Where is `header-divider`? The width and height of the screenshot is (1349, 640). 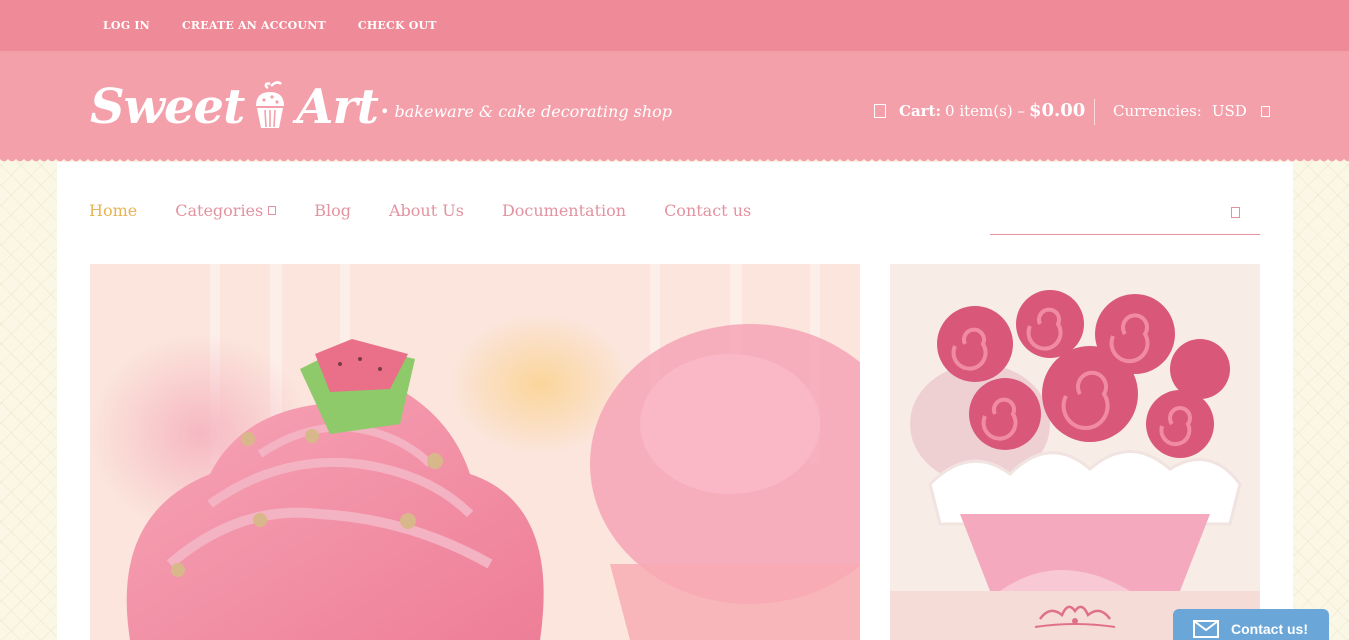
header-divider is located at coordinates (1094, 112).